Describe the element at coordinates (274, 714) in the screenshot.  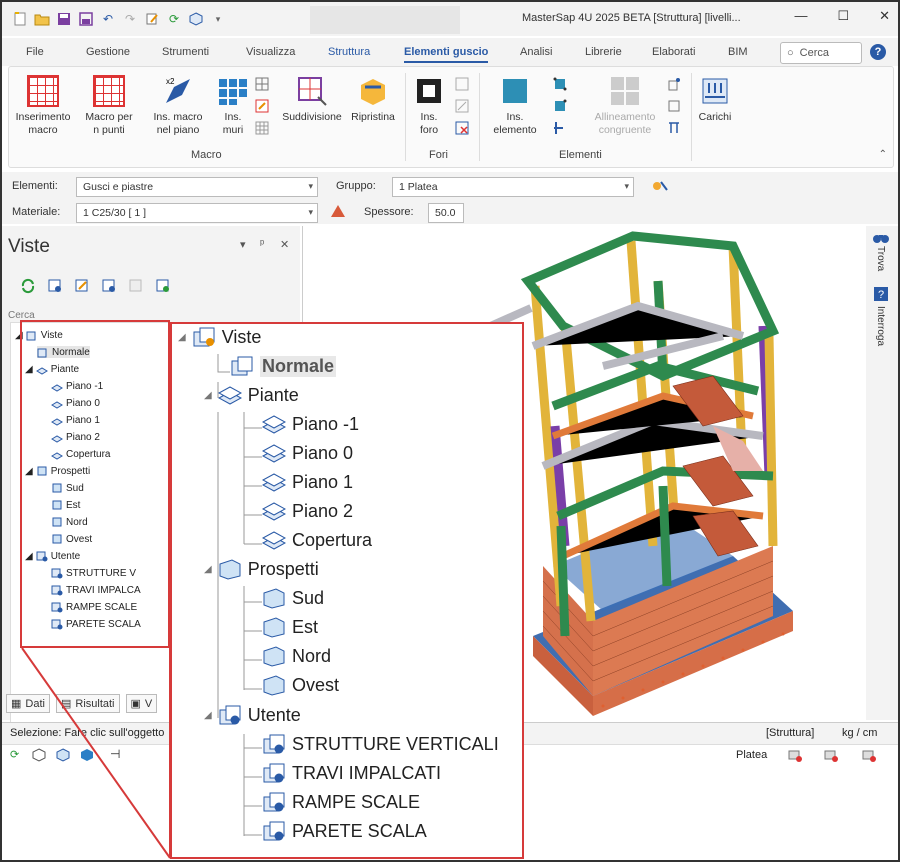
I see `tree-item-label: Utente` at that location.